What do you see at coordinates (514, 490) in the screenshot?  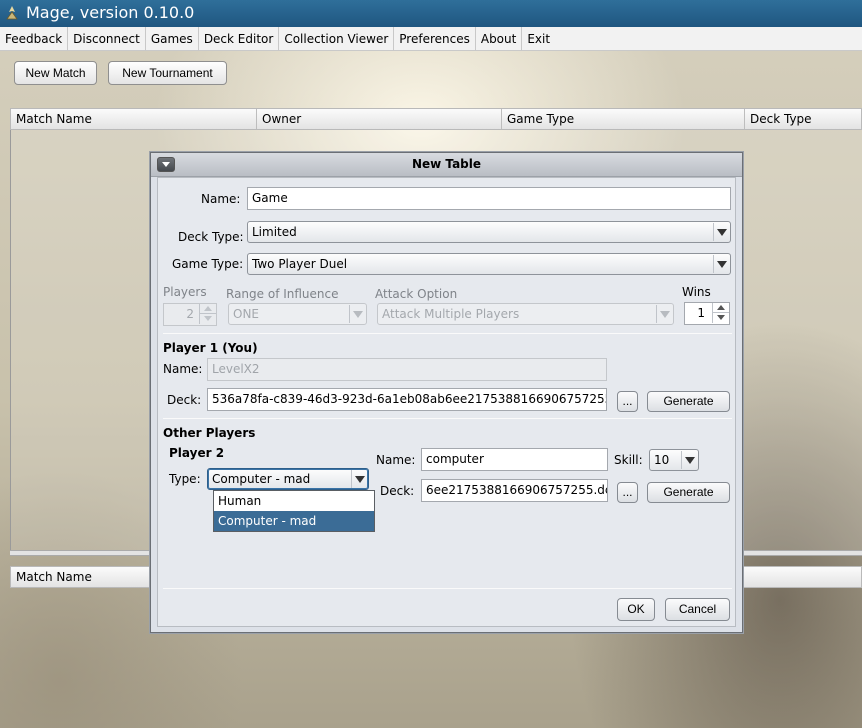 I see `player2-deck-input: 6ee2175388166906757255.dck` at bounding box center [514, 490].